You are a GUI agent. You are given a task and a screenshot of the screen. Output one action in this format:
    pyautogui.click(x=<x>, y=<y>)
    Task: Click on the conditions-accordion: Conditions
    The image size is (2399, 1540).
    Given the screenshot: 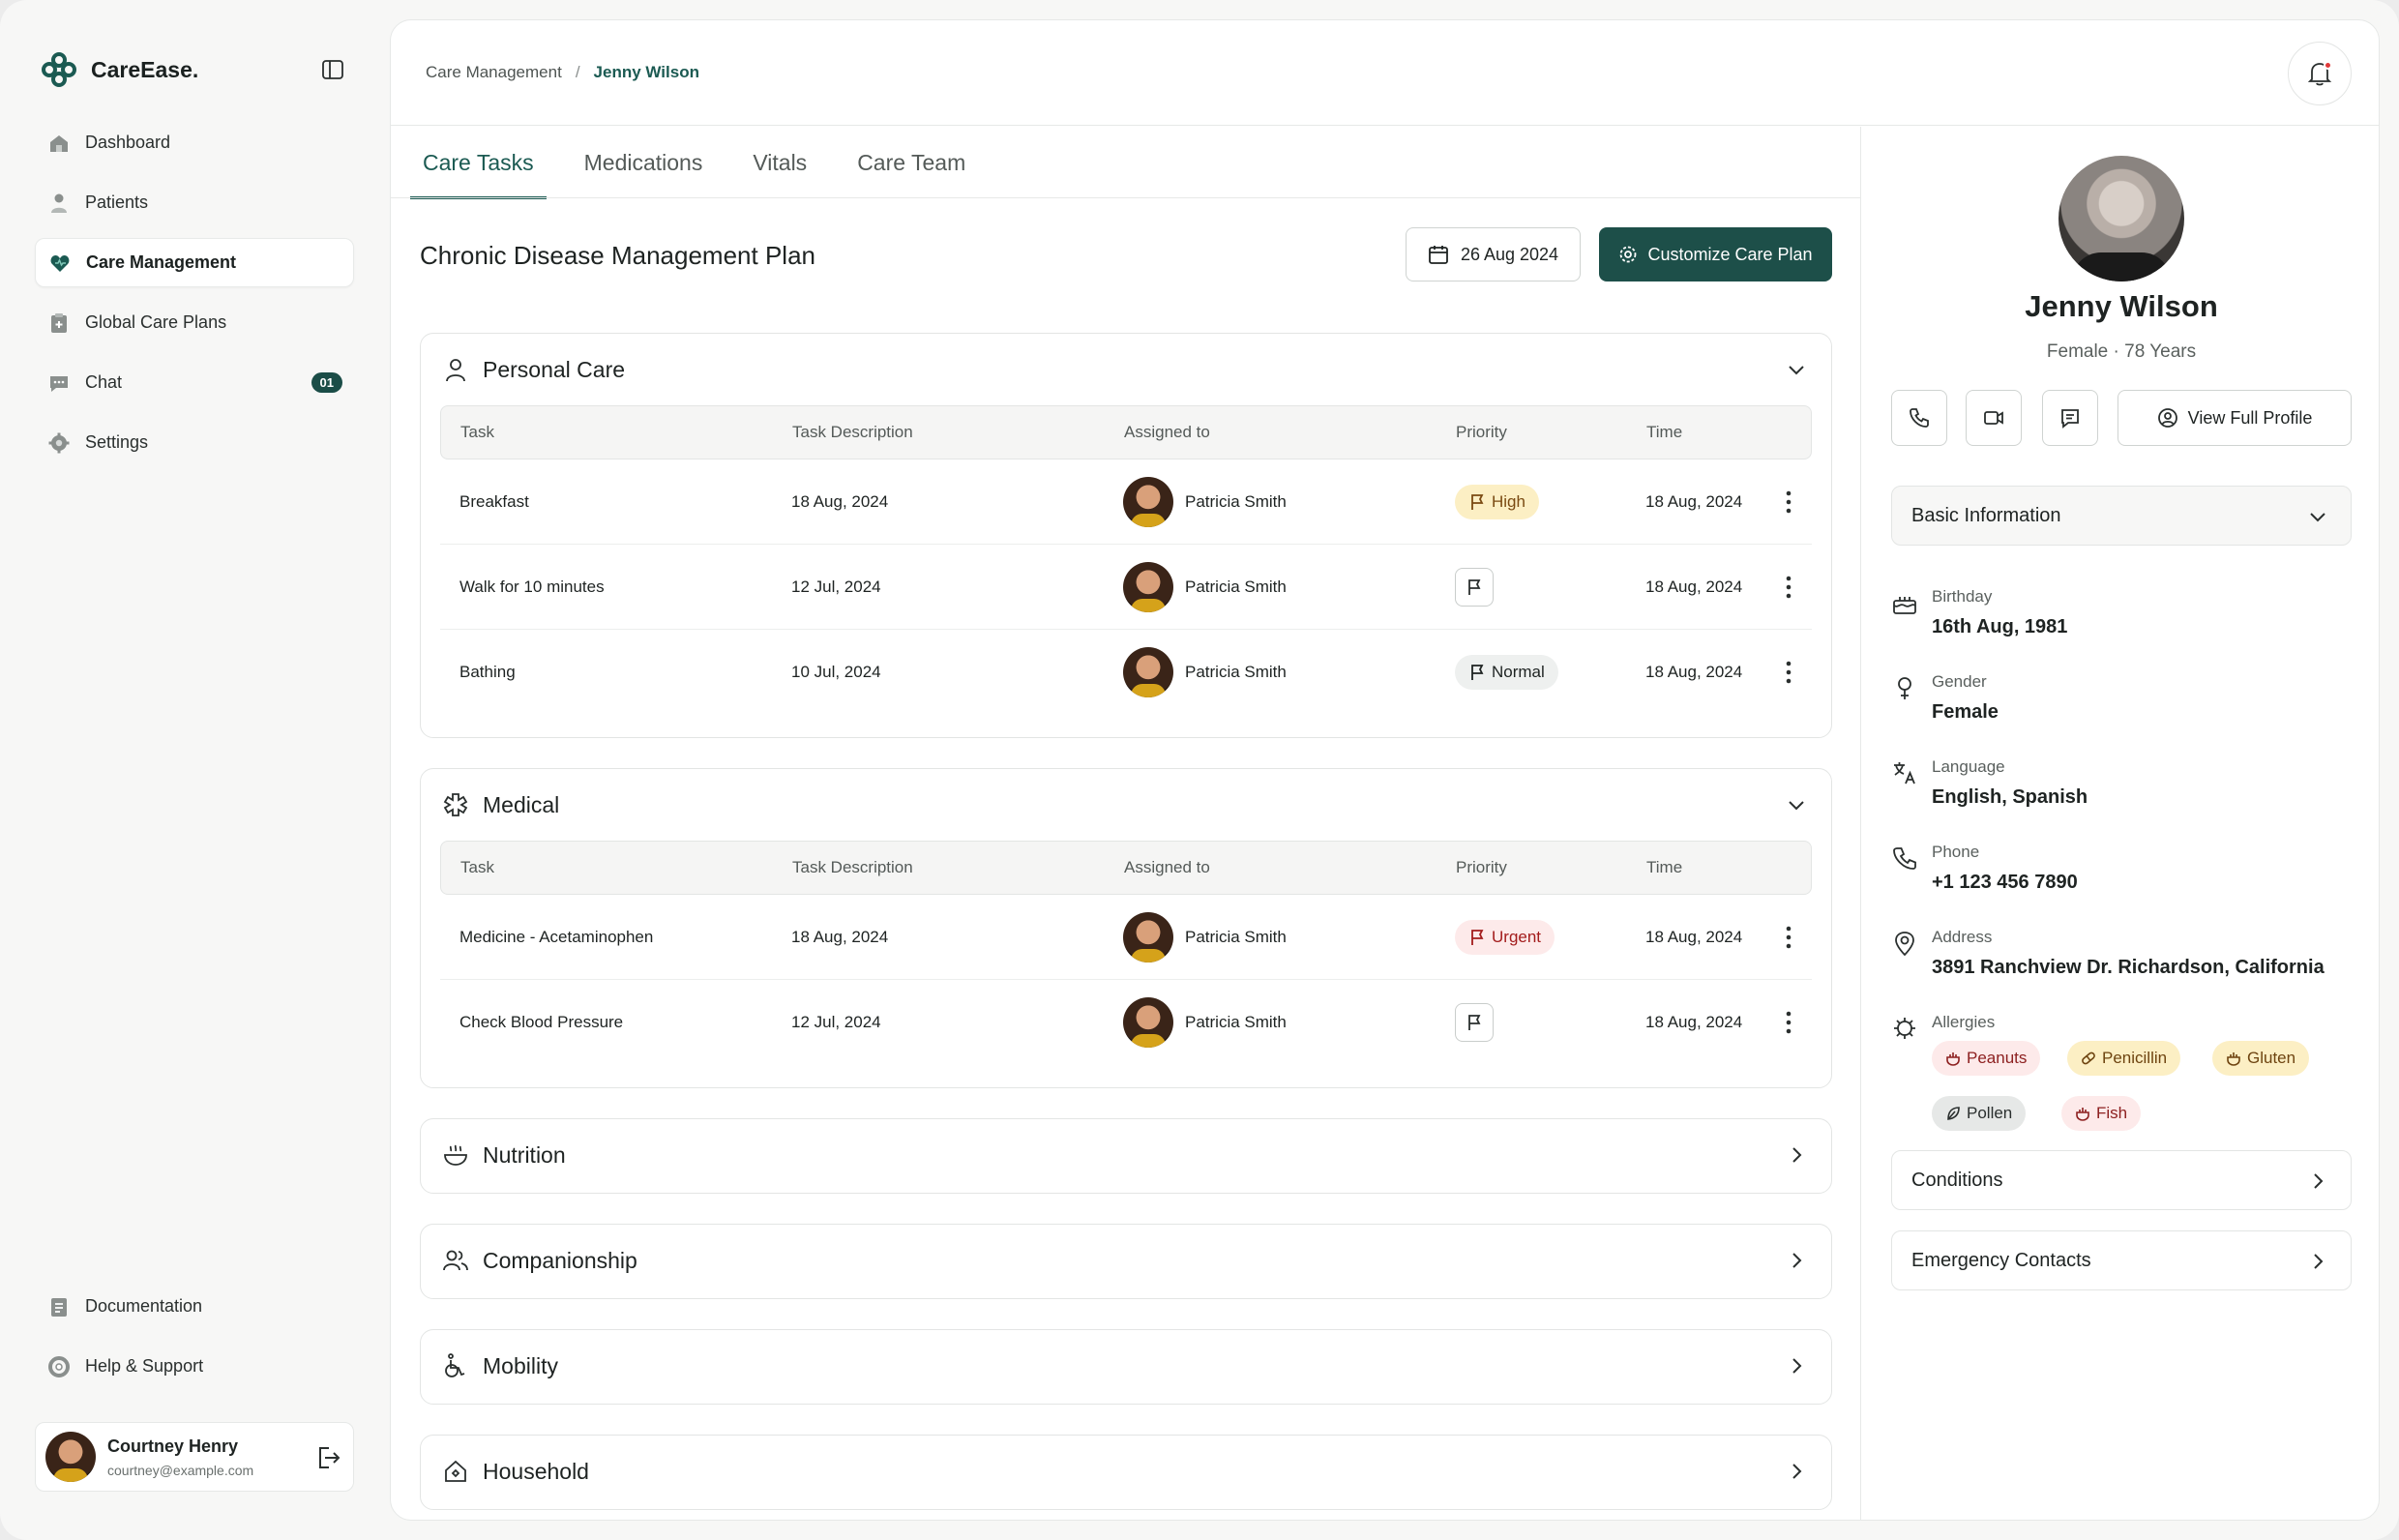 What is the action you would take?
    pyautogui.click(x=2121, y=1180)
    